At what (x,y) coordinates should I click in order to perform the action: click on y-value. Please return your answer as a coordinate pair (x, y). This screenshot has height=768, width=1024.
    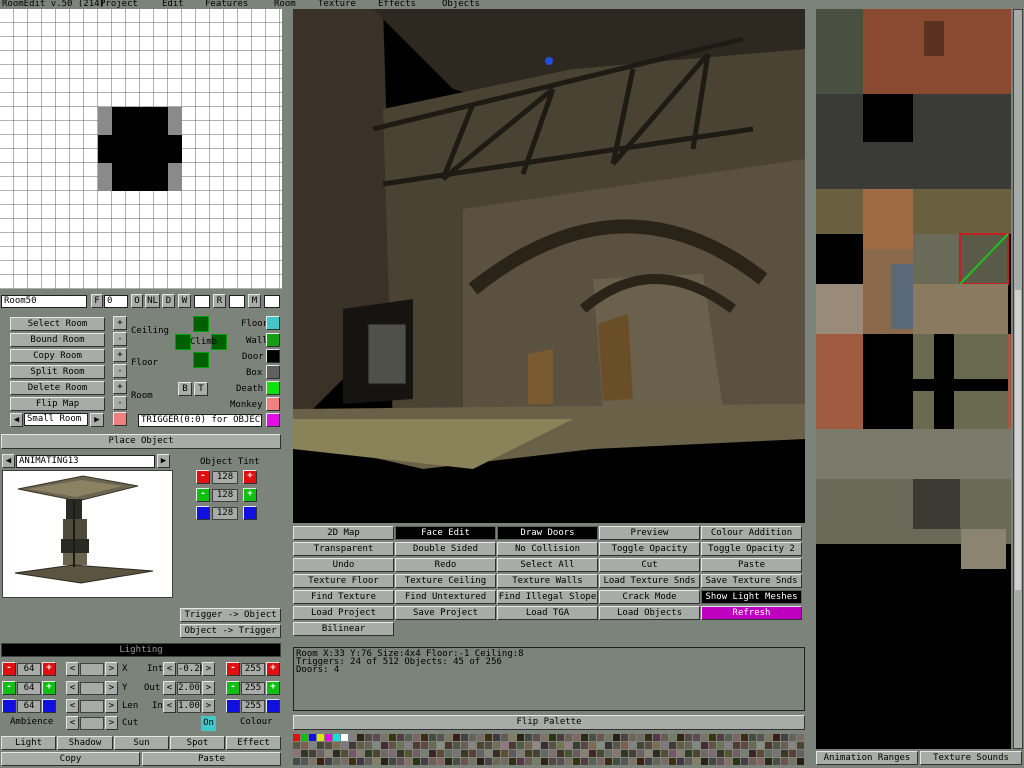
    Looking at the image, I should click on (92, 688).